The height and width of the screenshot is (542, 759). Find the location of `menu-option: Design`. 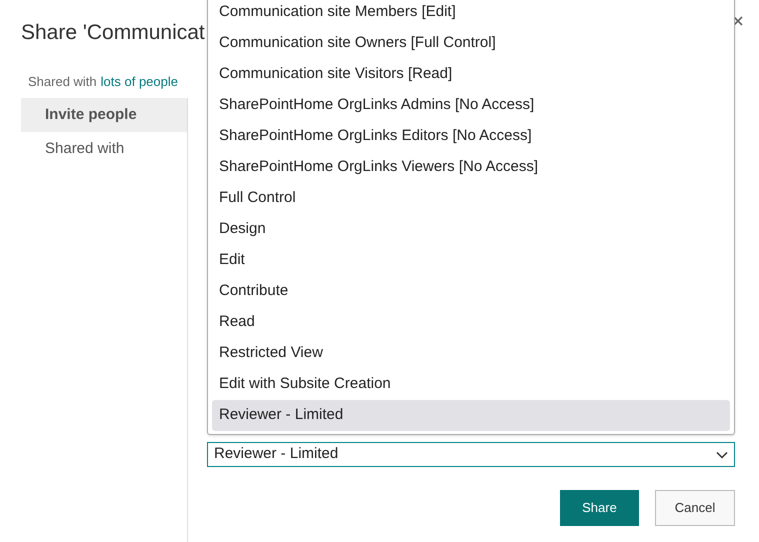

menu-option: Design is located at coordinates (471, 229).